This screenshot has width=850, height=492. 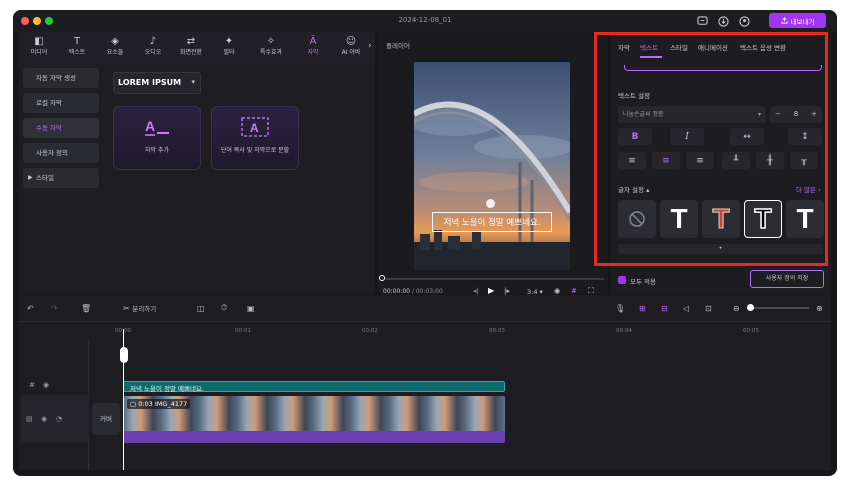 What do you see at coordinates (314, 387) in the screenshot?
I see `subtitle-clip: 저녁 노을이 정말 예쁘네요.` at bounding box center [314, 387].